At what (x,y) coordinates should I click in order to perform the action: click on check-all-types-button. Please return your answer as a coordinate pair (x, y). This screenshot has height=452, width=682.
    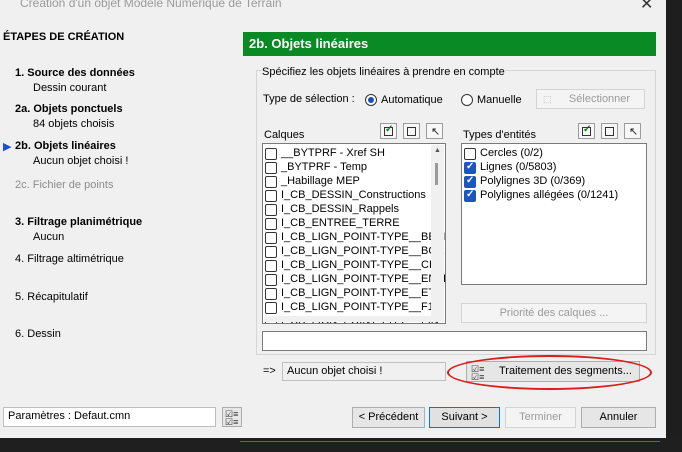
    Looking at the image, I should click on (586, 131).